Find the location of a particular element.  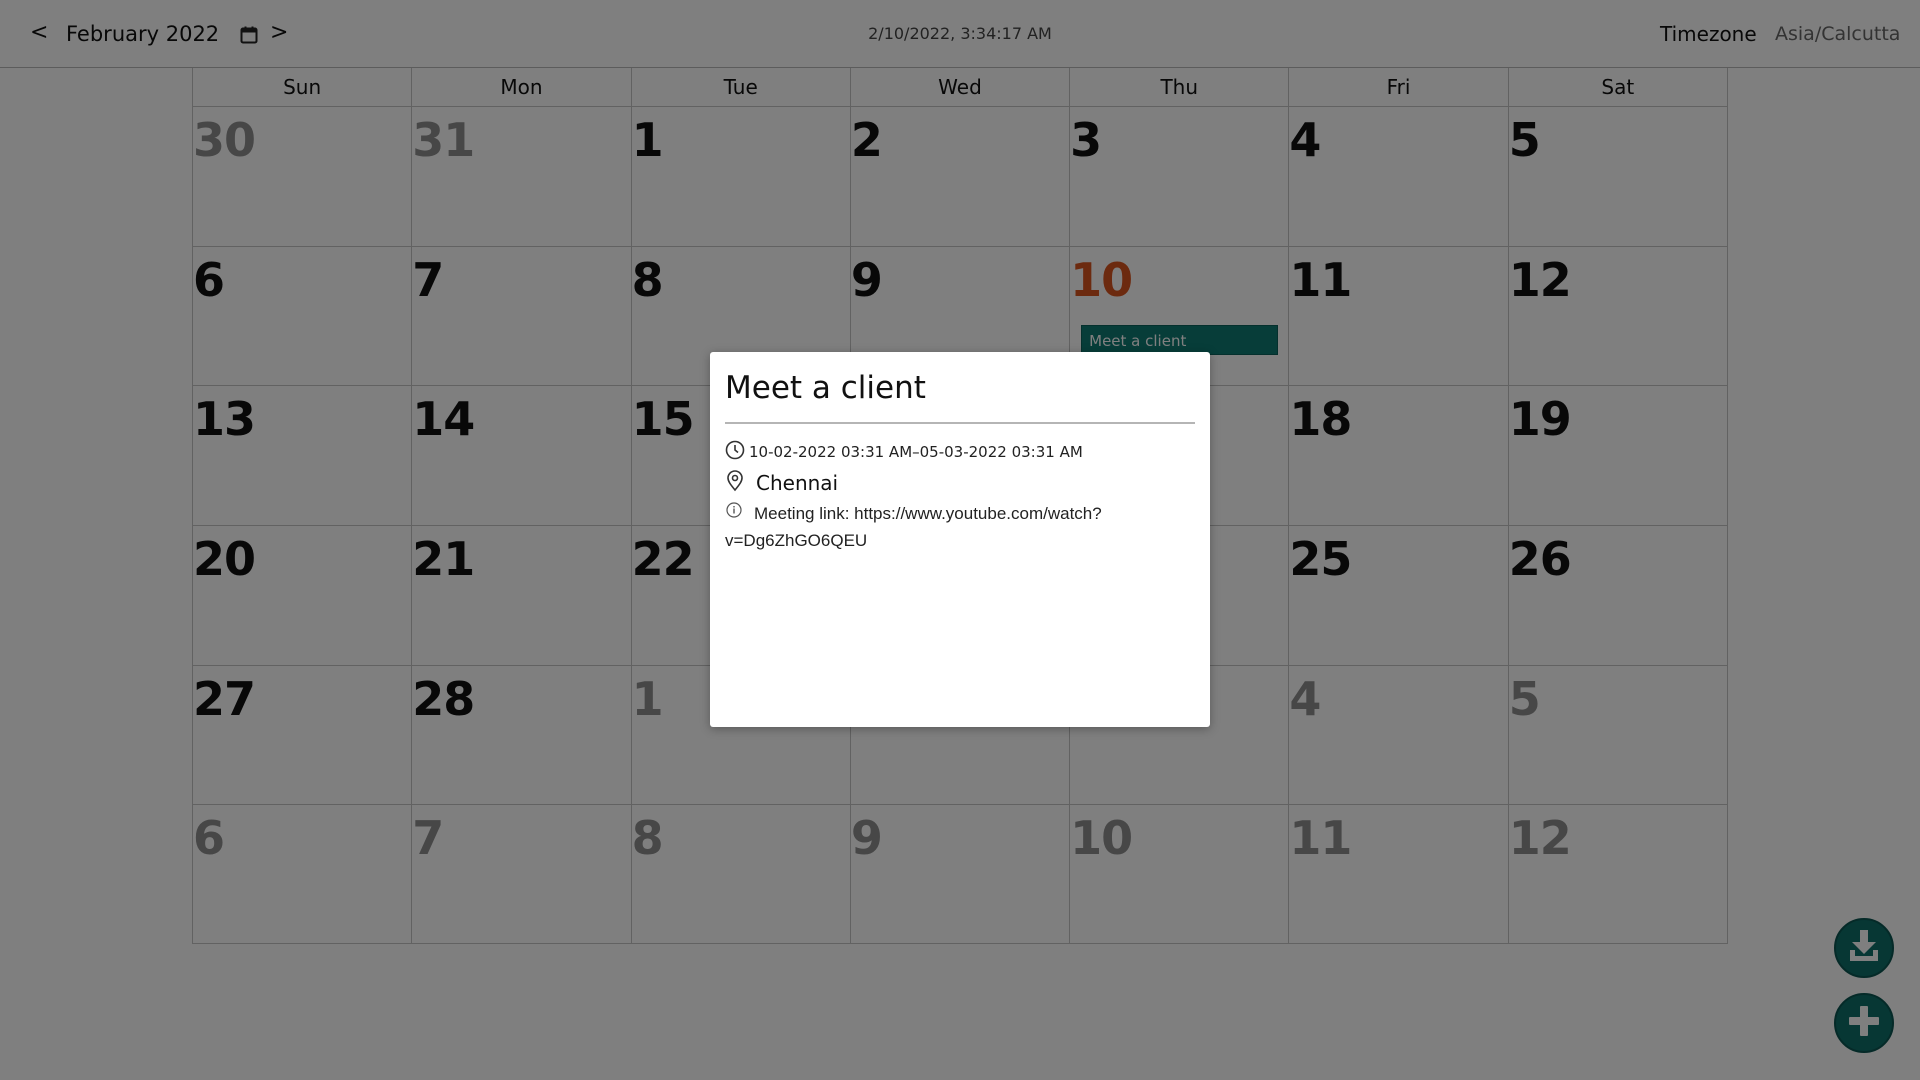

event-time-row: 10-02-2022 03:31 AM–05-03-2022 03:31 AM is located at coordinates (960, 452).